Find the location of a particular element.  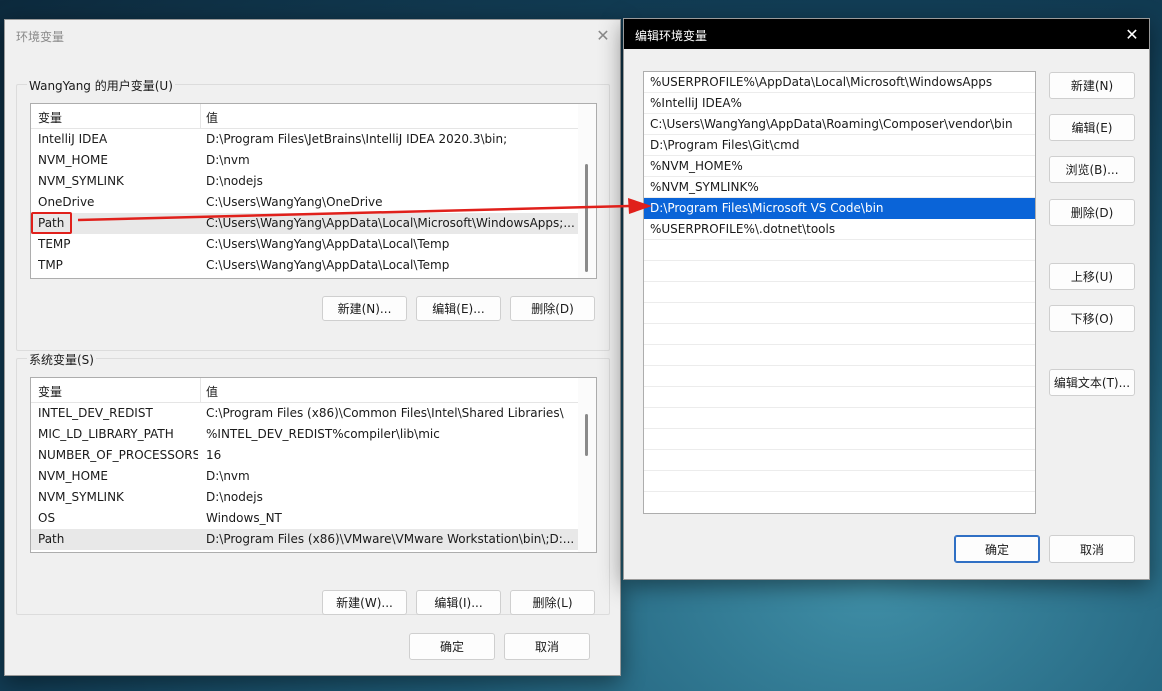

annotation-arrow is located at coordinates (364, 210).